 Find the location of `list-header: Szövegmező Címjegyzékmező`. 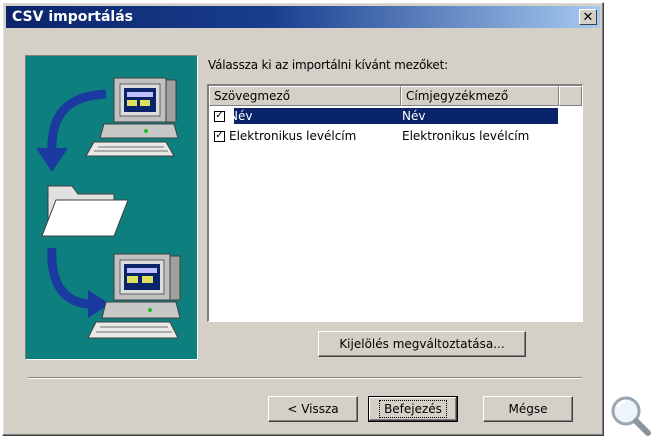

list-header: Szövegmező Címjegyzékmező is located at coordinates (395, 96).